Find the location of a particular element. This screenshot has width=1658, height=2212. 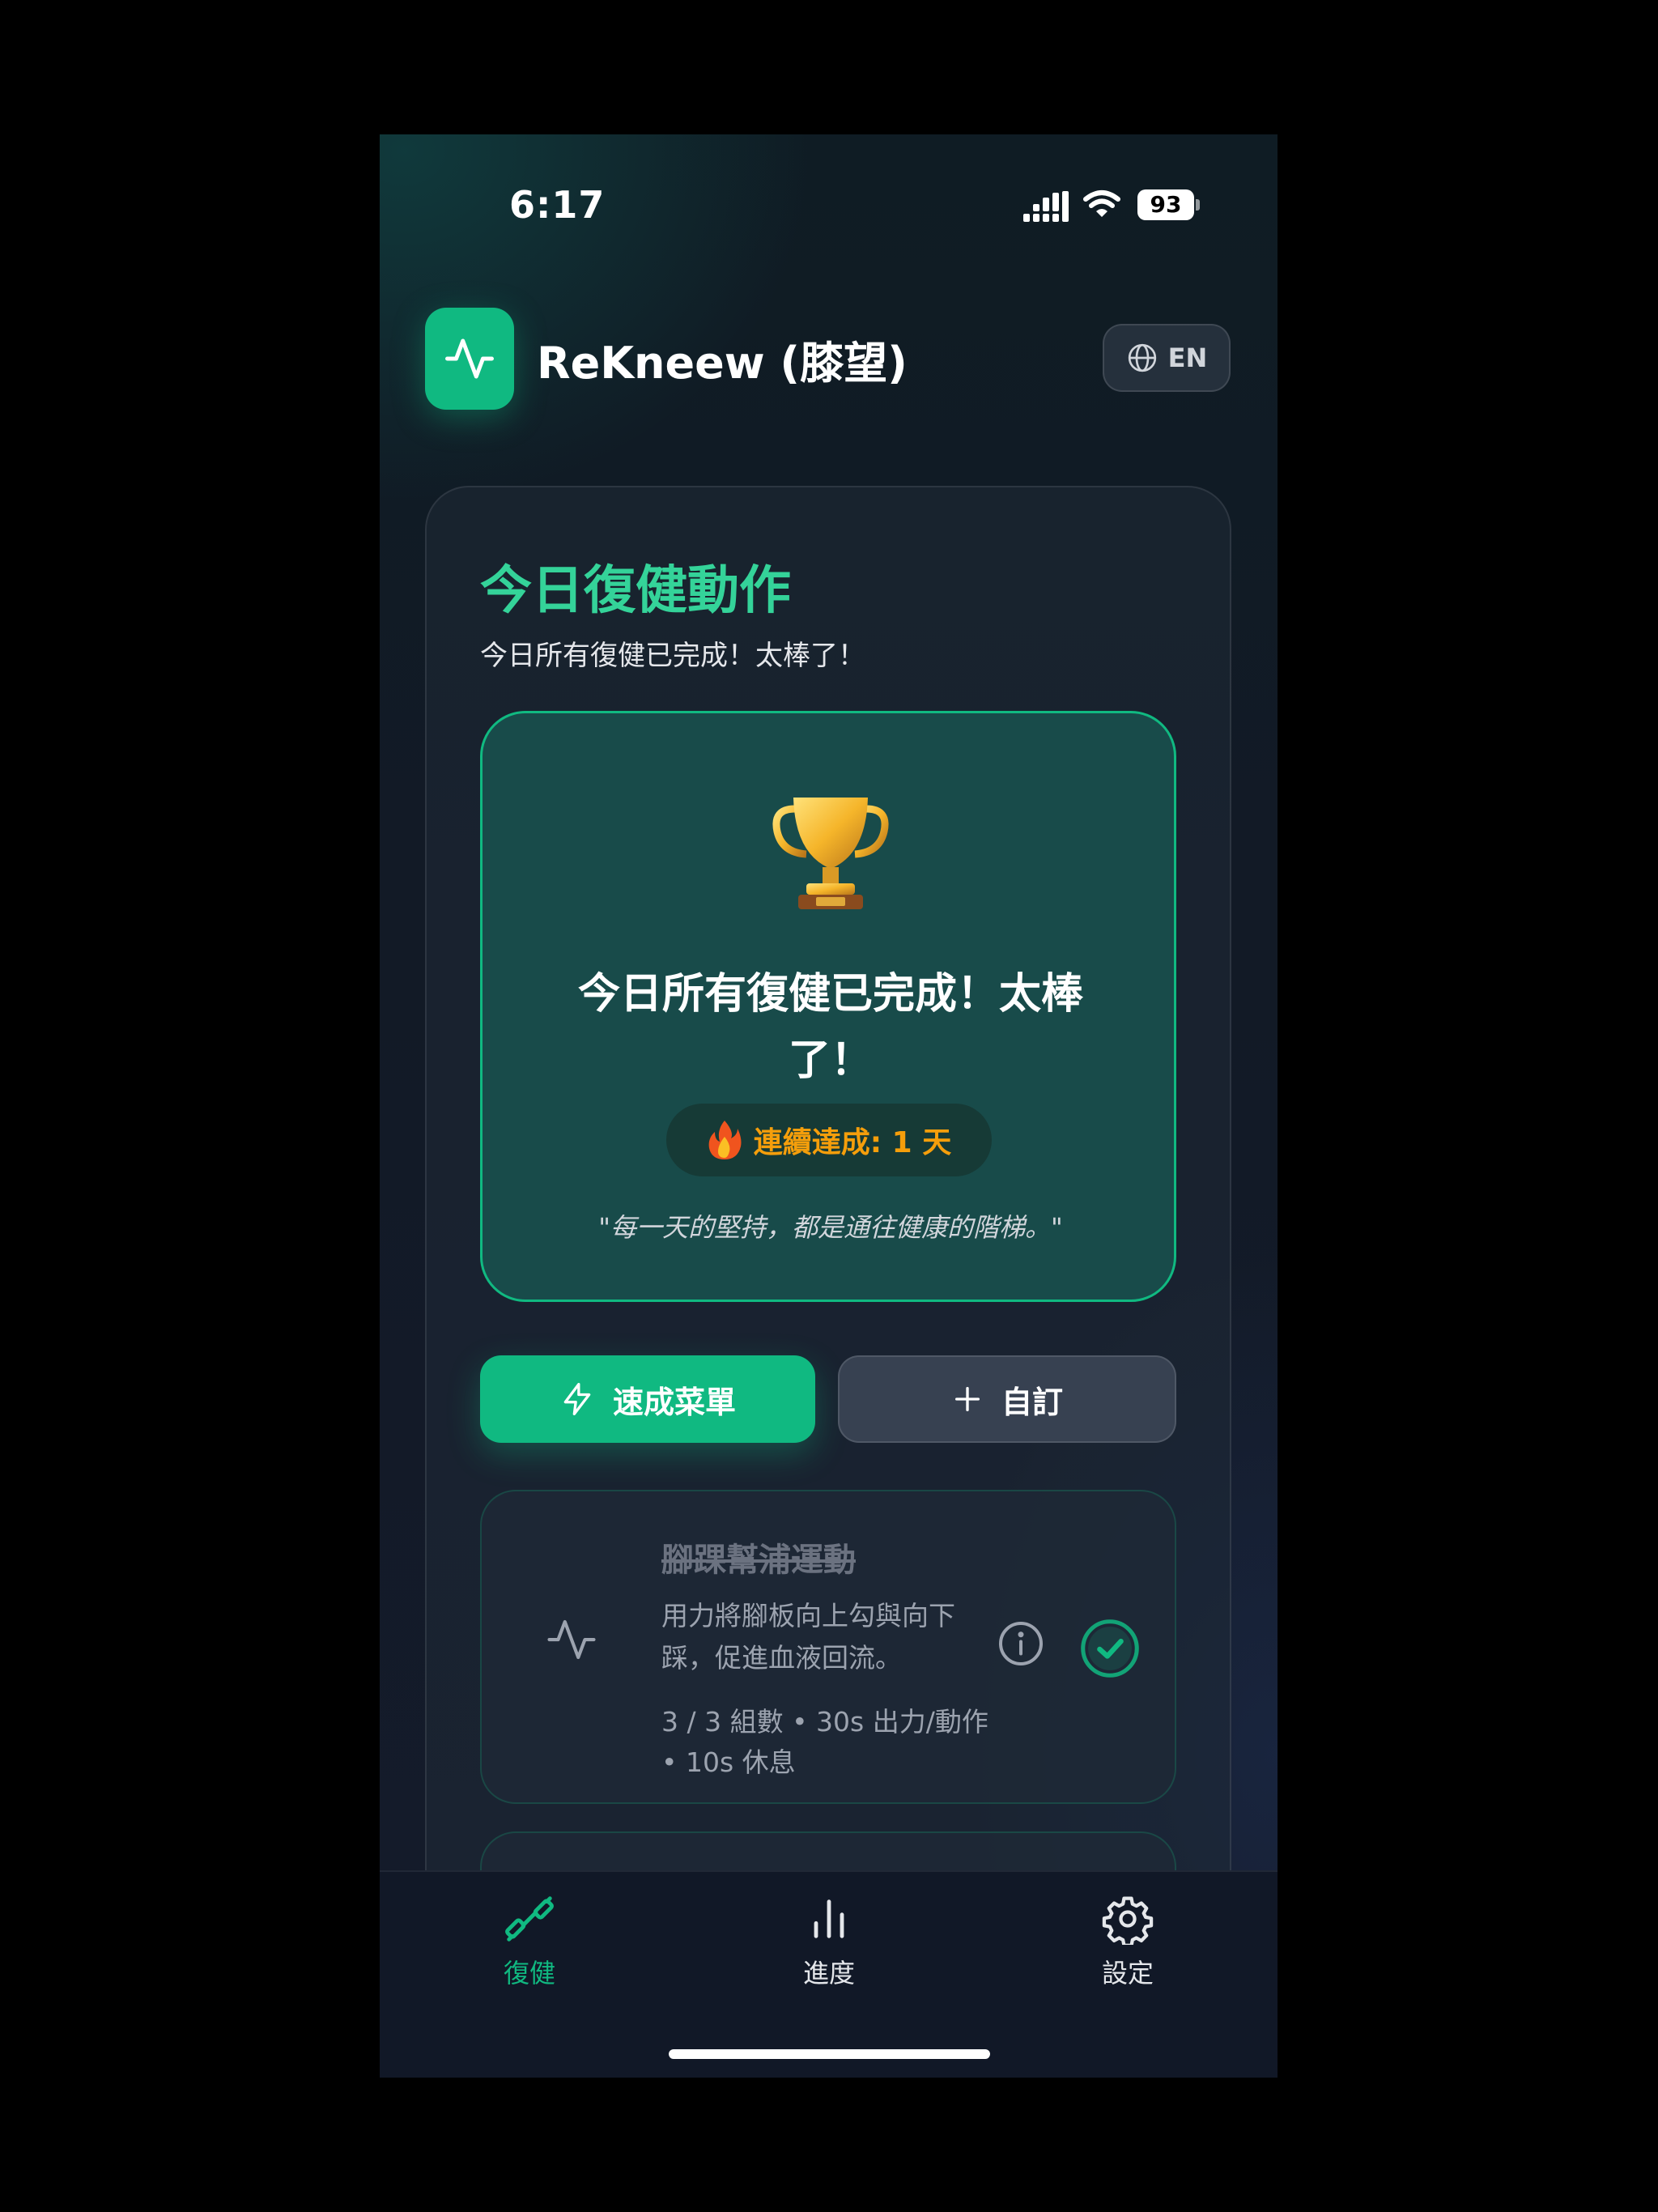

cellular-signal-icon is located at coordinates (1046, 207).